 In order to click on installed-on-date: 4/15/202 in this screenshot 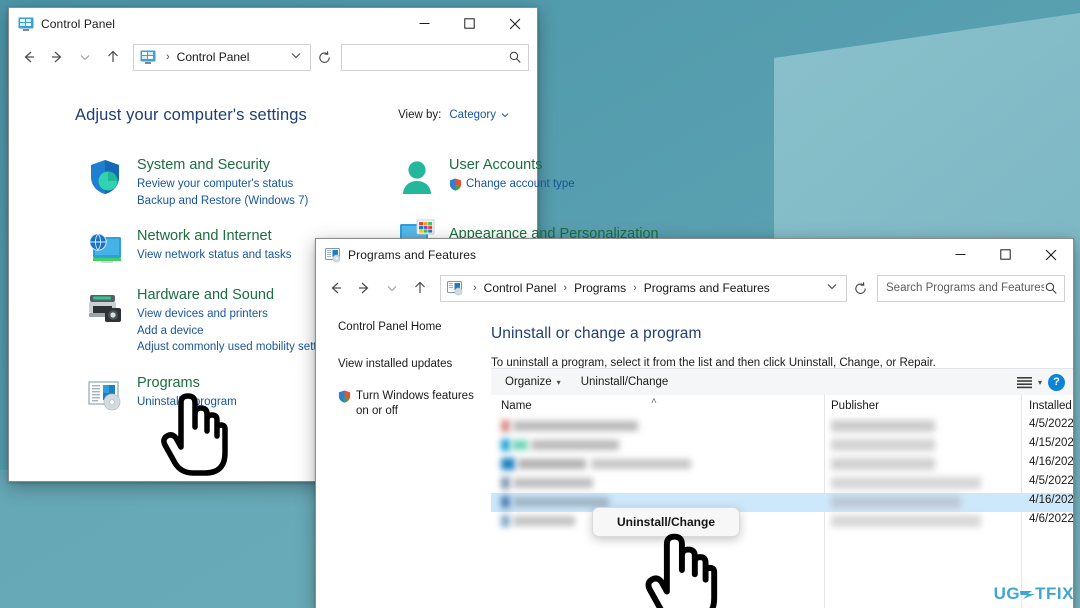, I will do `click(1051, 443)`.